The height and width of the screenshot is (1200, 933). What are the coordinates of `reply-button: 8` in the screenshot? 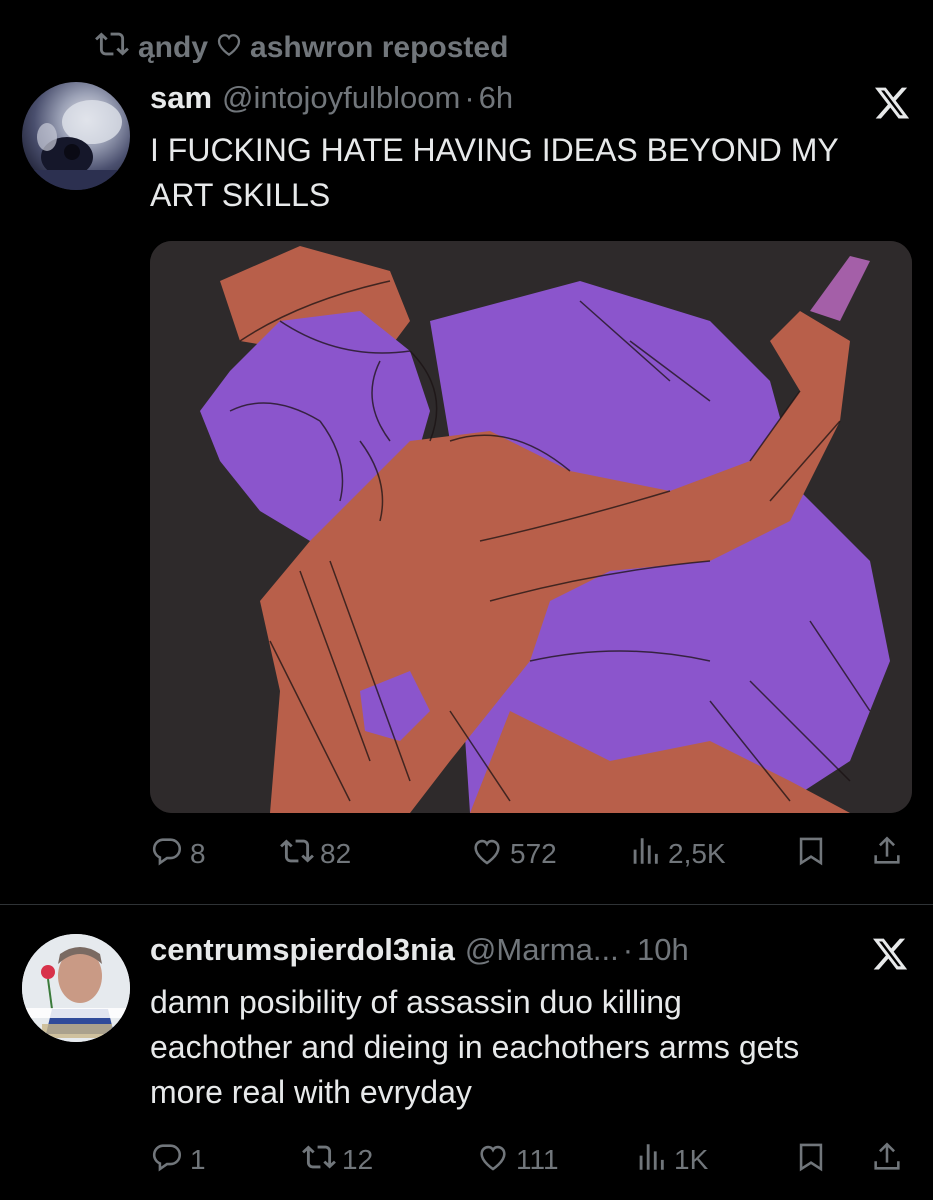 It's located at (178, 854).